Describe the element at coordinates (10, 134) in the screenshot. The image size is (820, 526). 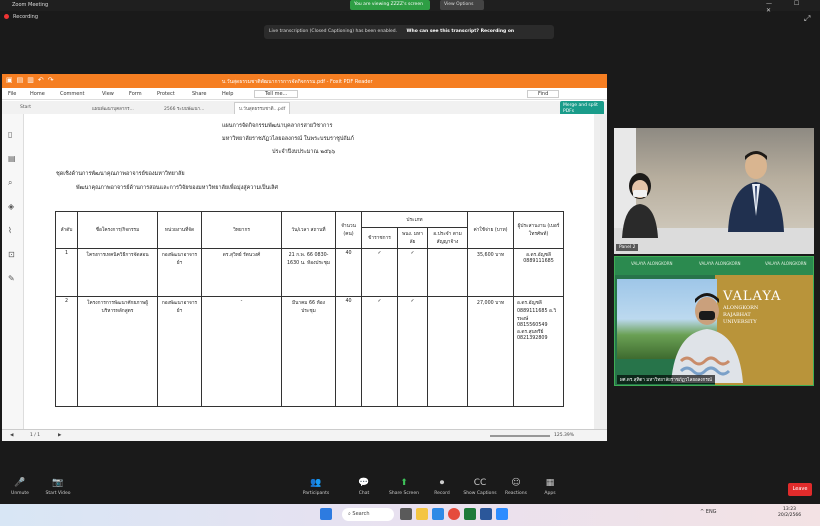
I see `bookmark-icon: ▯` at that location.